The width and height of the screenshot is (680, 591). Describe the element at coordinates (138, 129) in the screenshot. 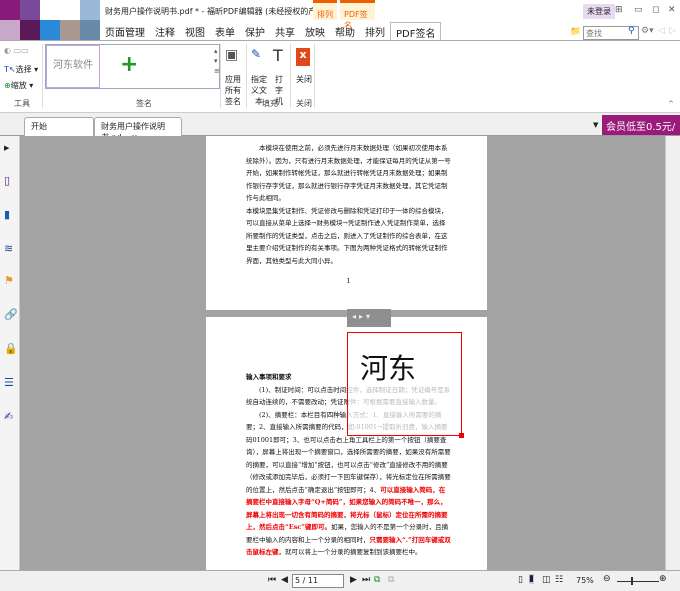

I see `tab-document: 财务用户操作说明书.pd... x` at that location.